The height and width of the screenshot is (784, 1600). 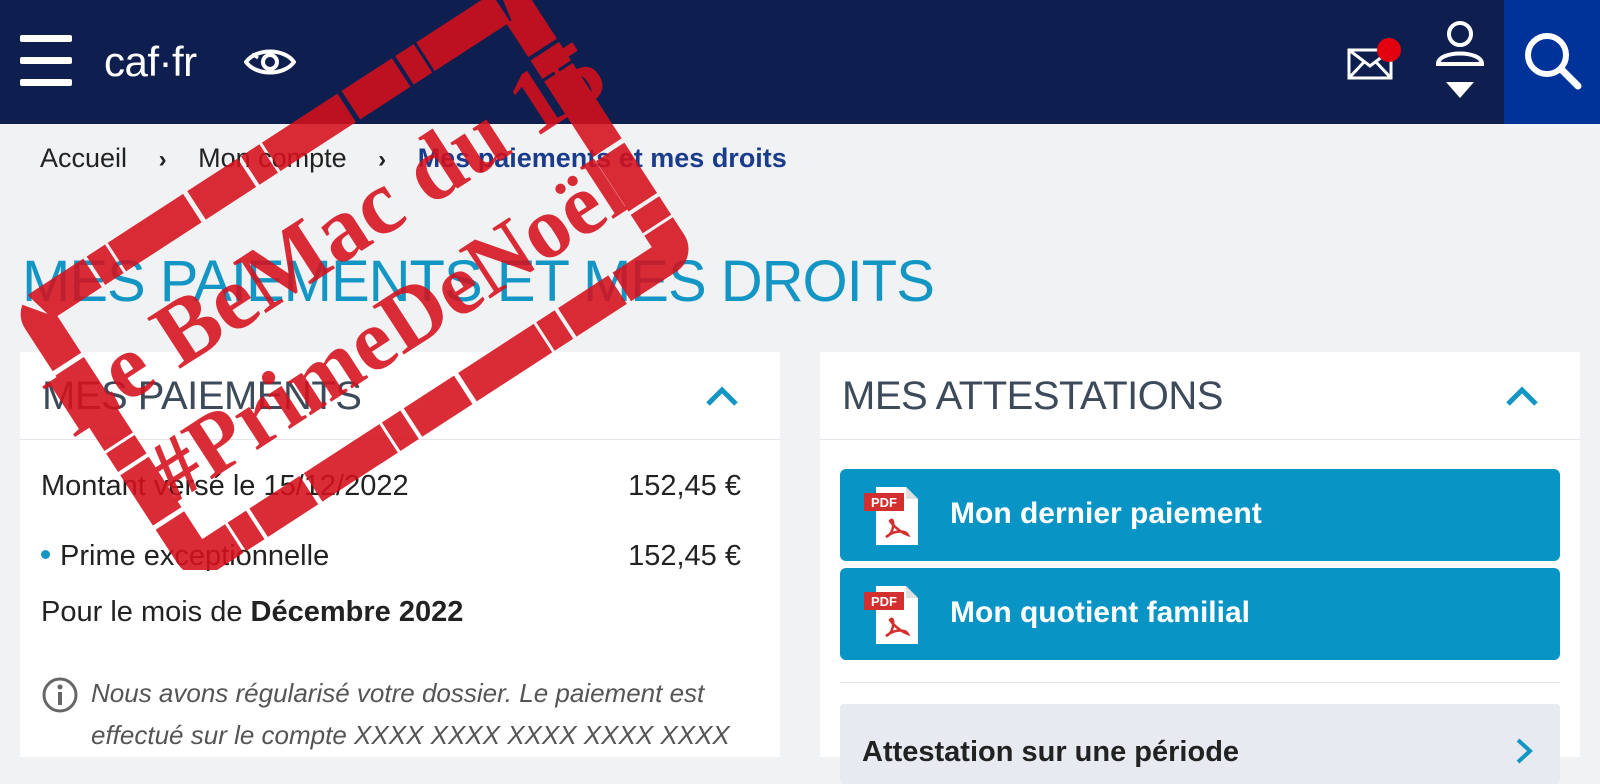 What do you see at coordinates (1200, 682) in the screenshot?
I see `divider` at bounding box center [1200, 682].